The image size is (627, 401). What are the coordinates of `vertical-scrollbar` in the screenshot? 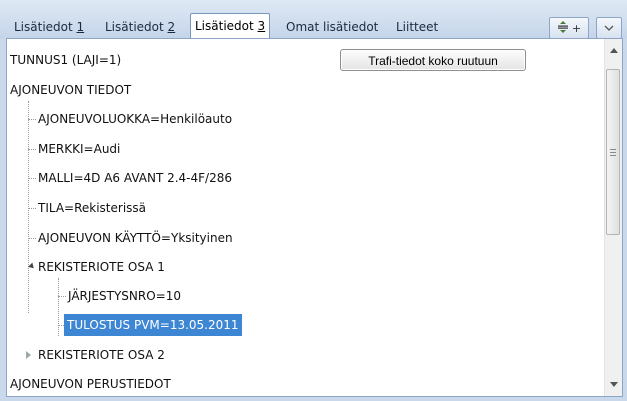 It's located at (613, 217).